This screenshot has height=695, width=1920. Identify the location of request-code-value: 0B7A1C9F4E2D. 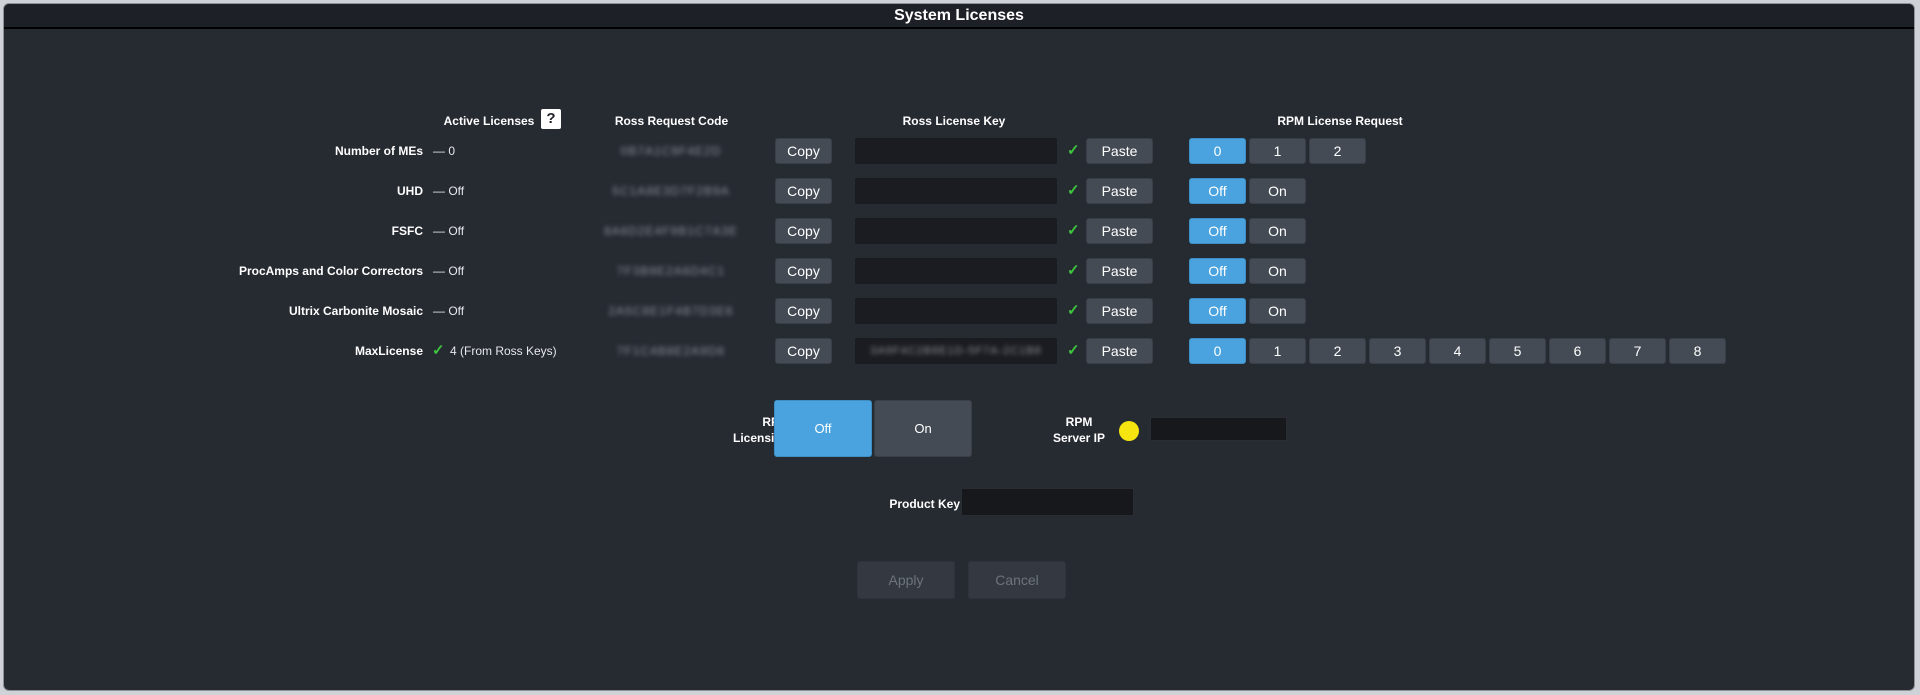
(671, 151).